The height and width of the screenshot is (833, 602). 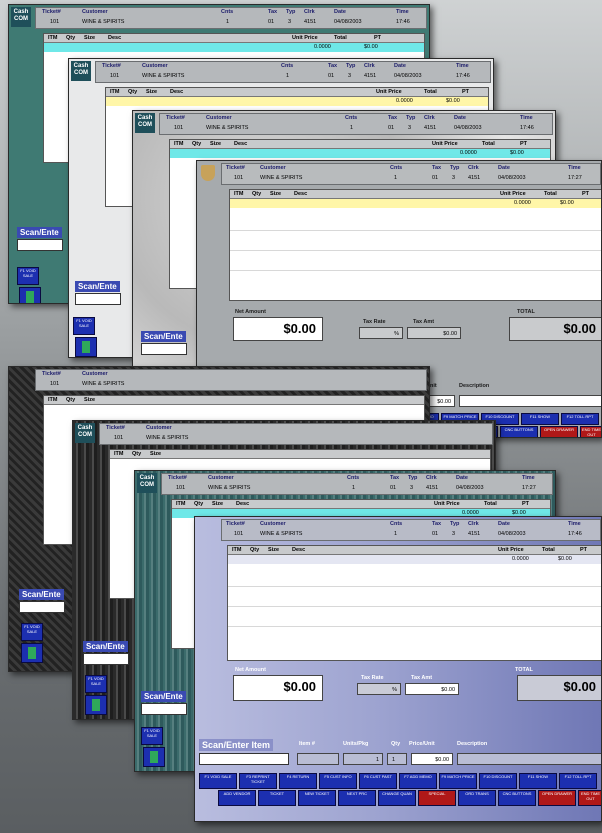 I want to click on function-key-top: F7 ADD MEMO, so click(x=418, y=781).